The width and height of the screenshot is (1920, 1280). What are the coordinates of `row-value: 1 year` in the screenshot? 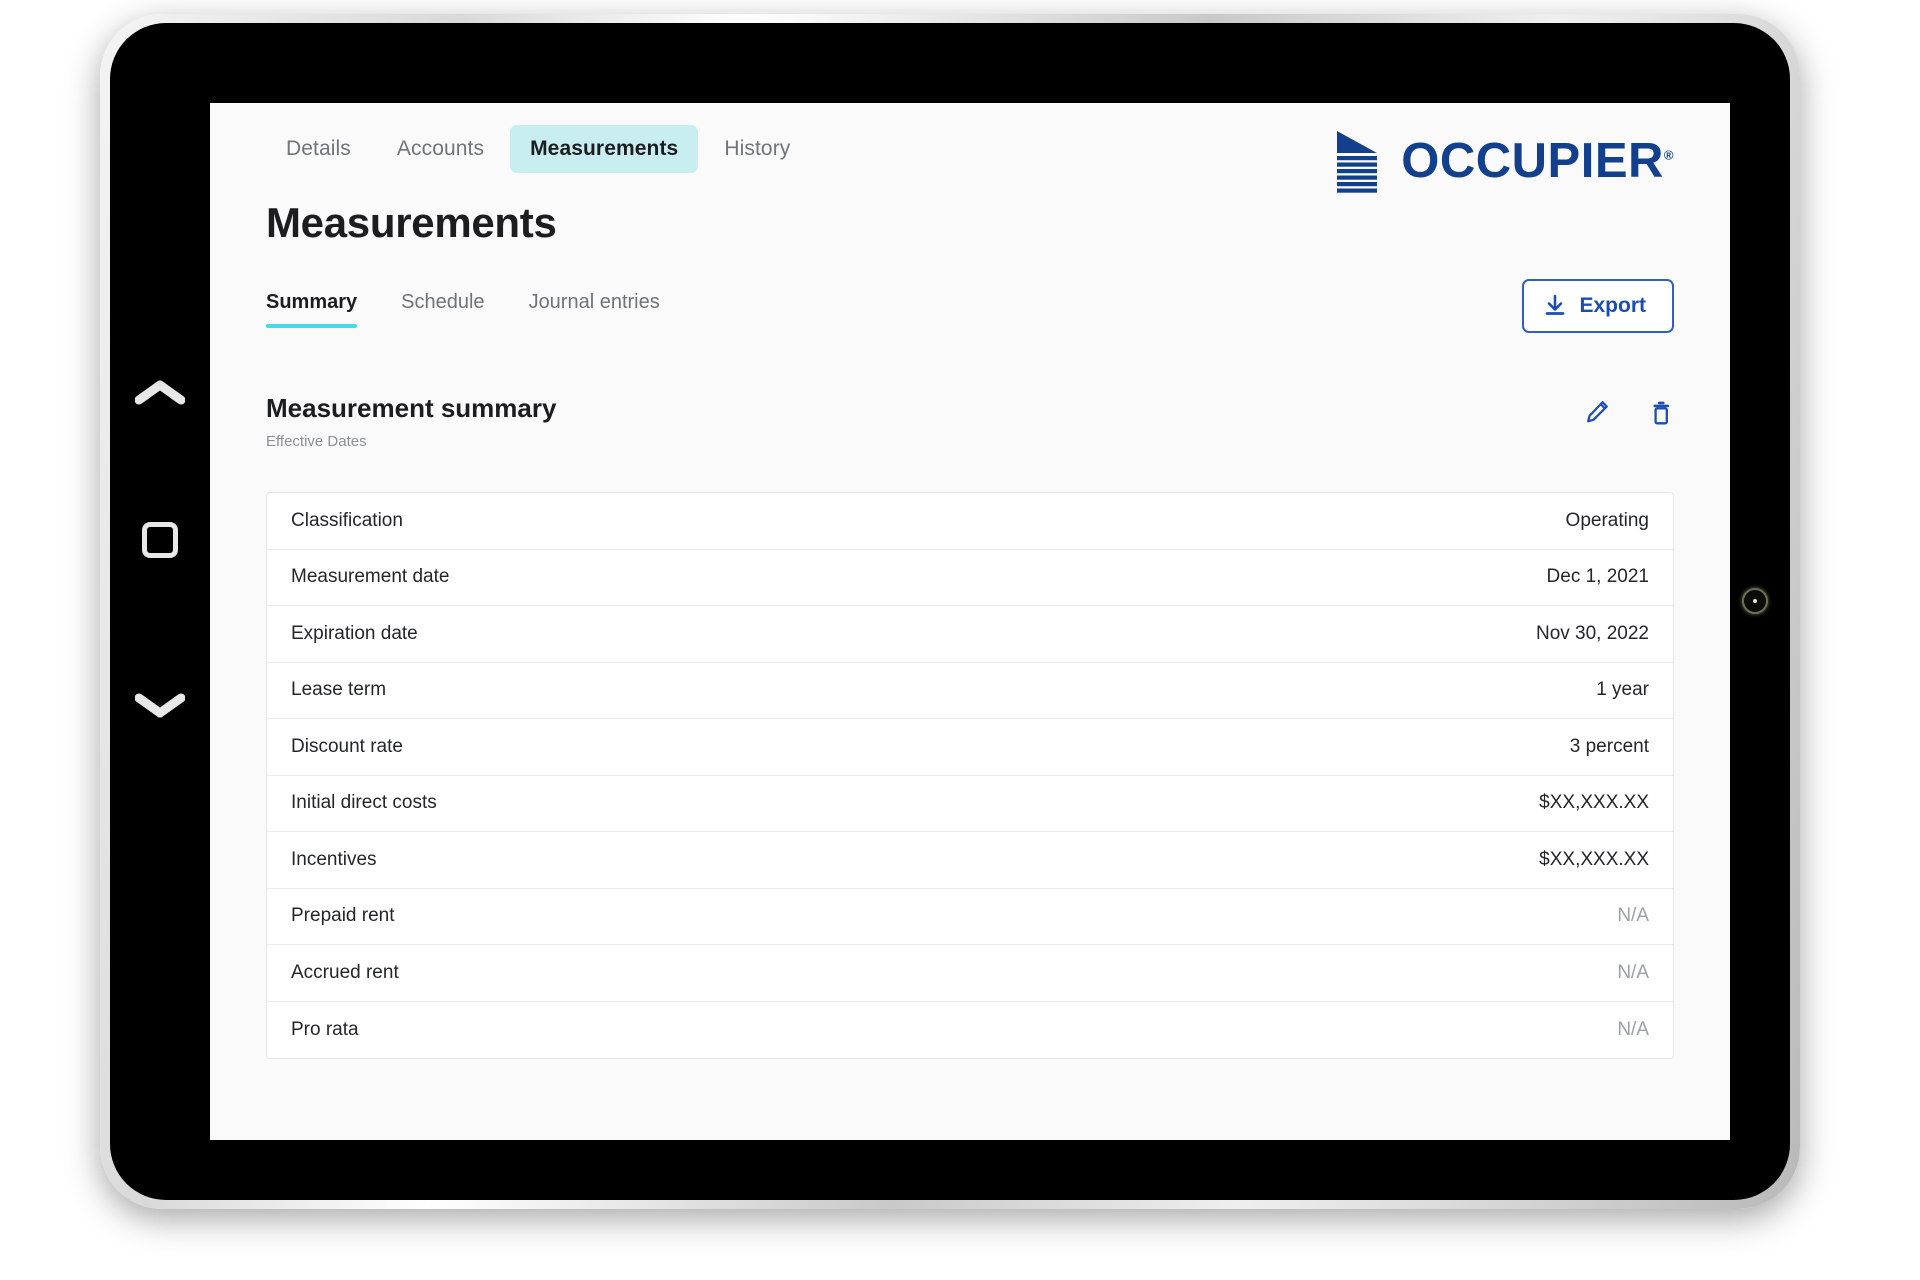 It's located at (1622, 690).